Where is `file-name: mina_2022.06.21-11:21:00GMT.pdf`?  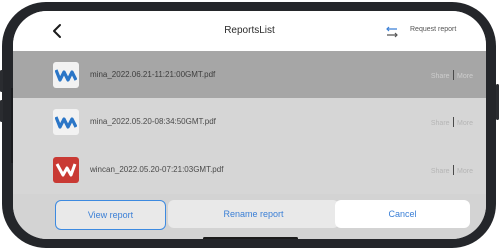 file-name: mina_2022.06.21-11:21:00GMT.pdf is located at coordinates (153, 74).